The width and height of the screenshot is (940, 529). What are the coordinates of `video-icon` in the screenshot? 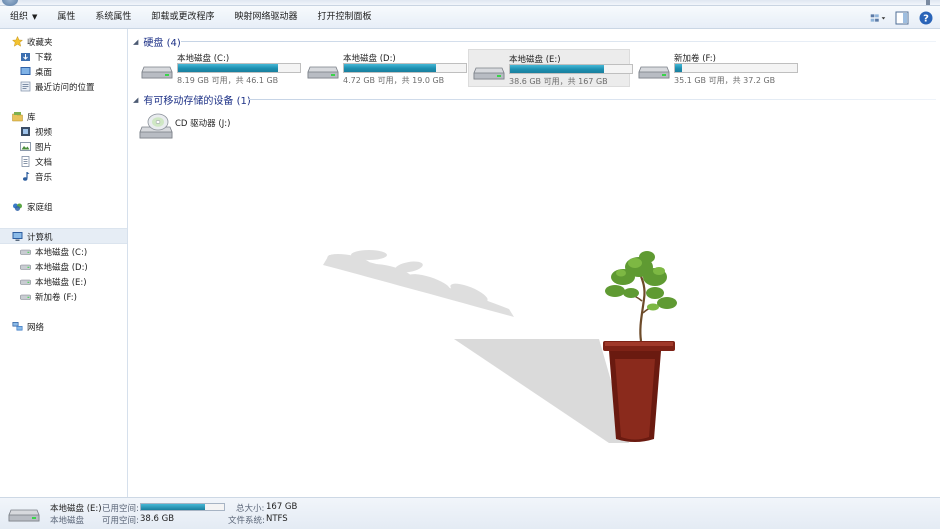 It's located at (25, 131).